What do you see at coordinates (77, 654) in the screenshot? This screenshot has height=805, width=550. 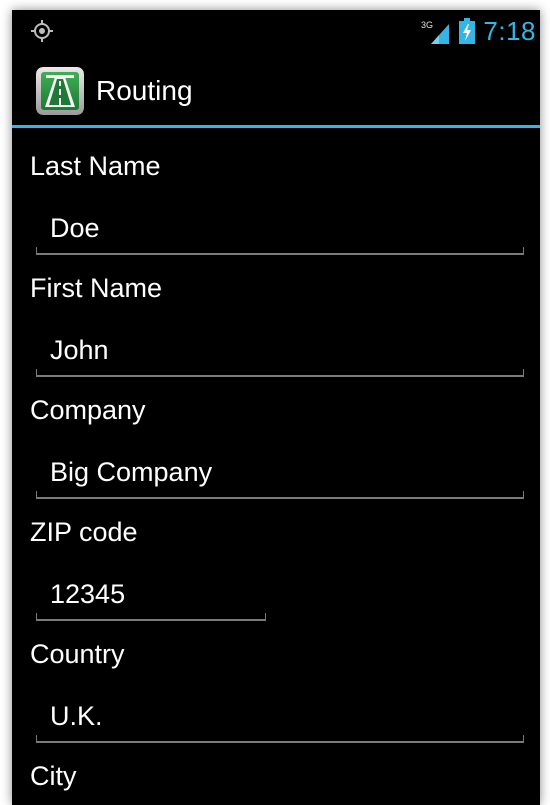 I see `country-label: Country` at bounding box center [77, 654].